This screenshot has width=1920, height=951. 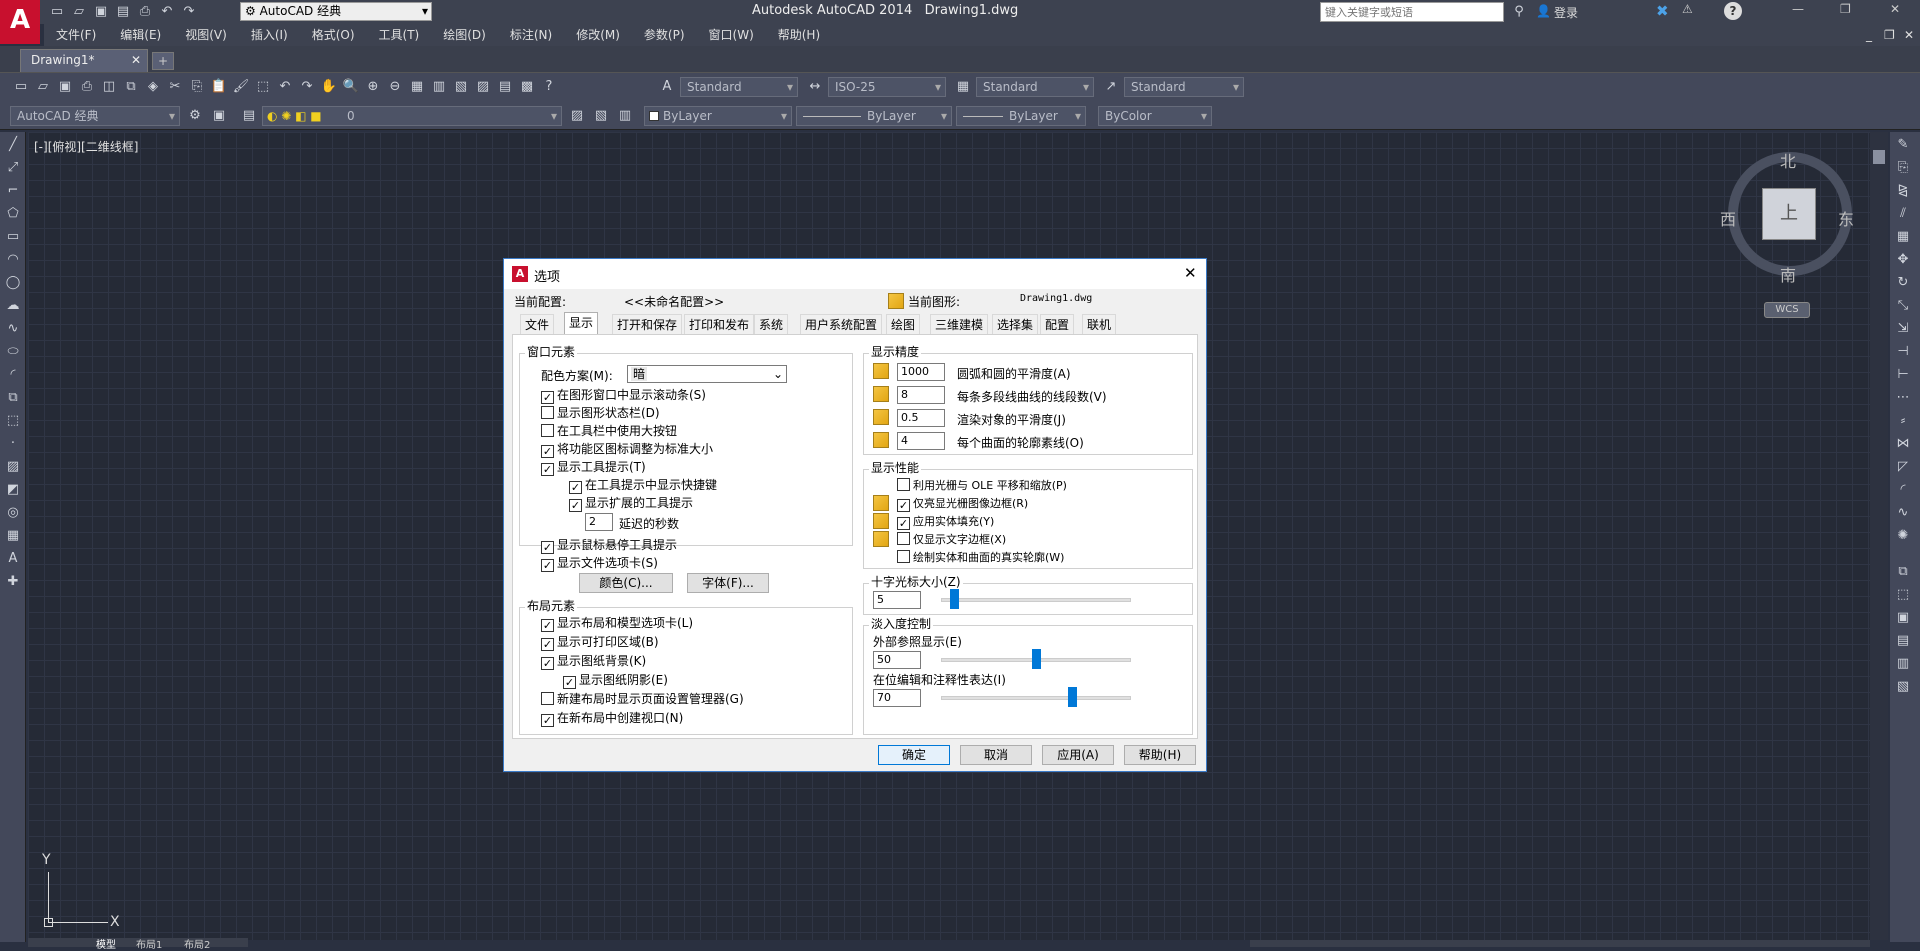 What do you see at coordinates (285, 87) in the screenshot?
I see `undo-tb-icon: ↶` at bounding box center [285, 87].